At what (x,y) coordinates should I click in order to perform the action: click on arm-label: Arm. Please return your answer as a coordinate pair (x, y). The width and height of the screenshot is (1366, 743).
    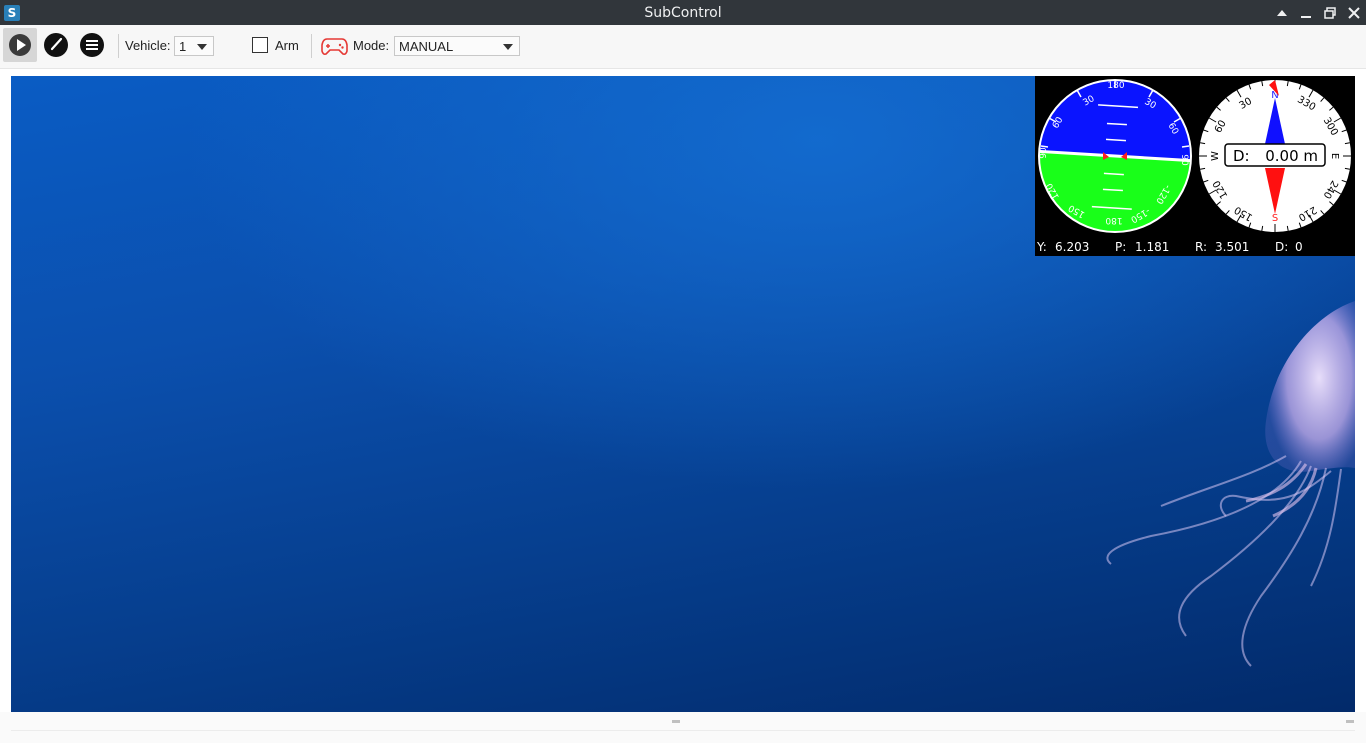
    Looking at the image, I should click on (287, 45).